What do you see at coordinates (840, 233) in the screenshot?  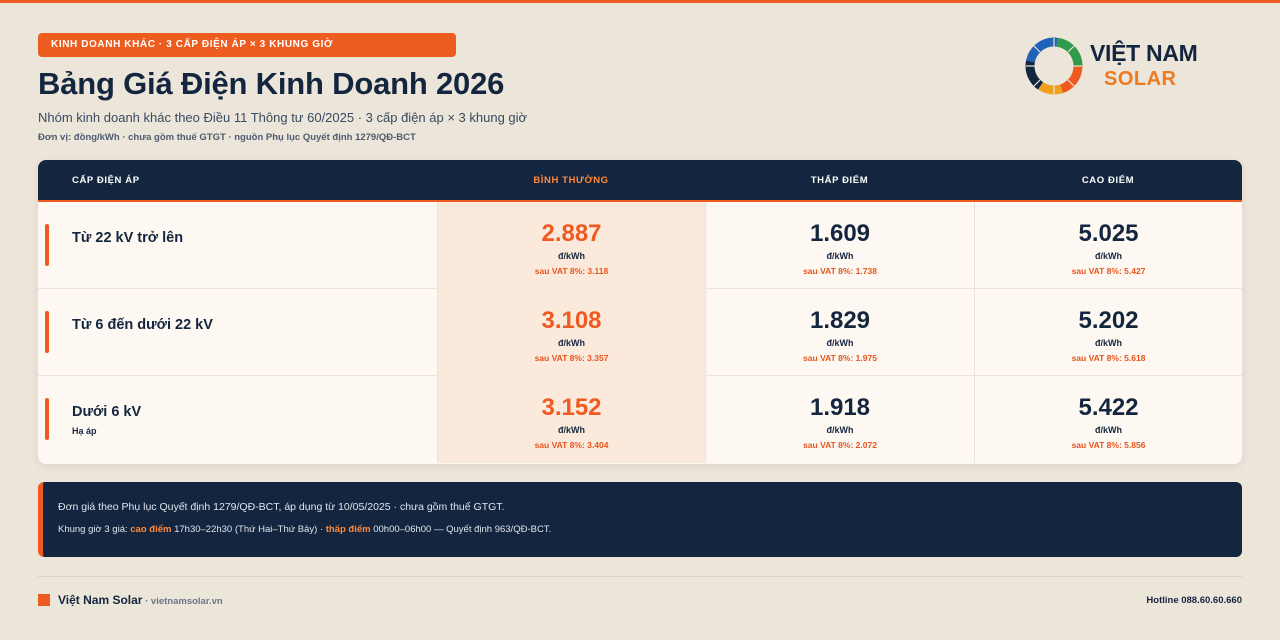 I see `price-value: 1.609` at bounding box center [840, 233].